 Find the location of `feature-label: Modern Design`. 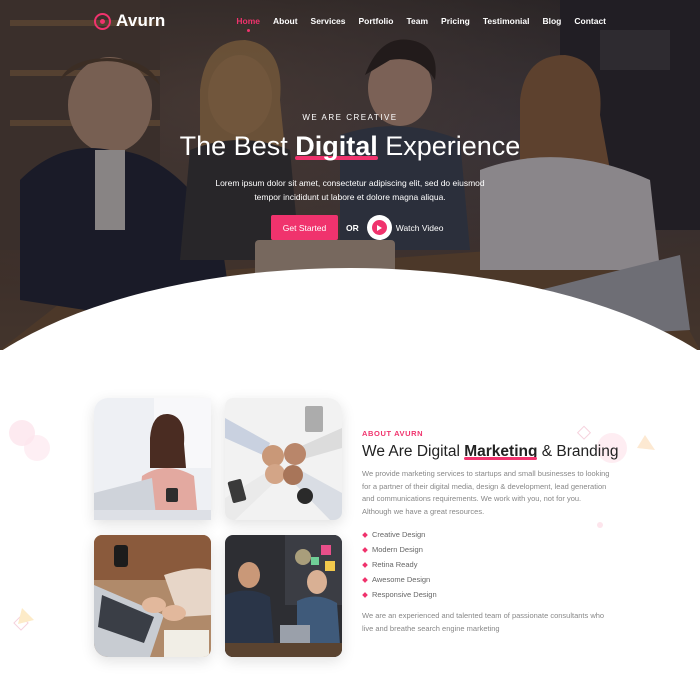

feature-label: Modern Design is located at coordinates (397, 549).